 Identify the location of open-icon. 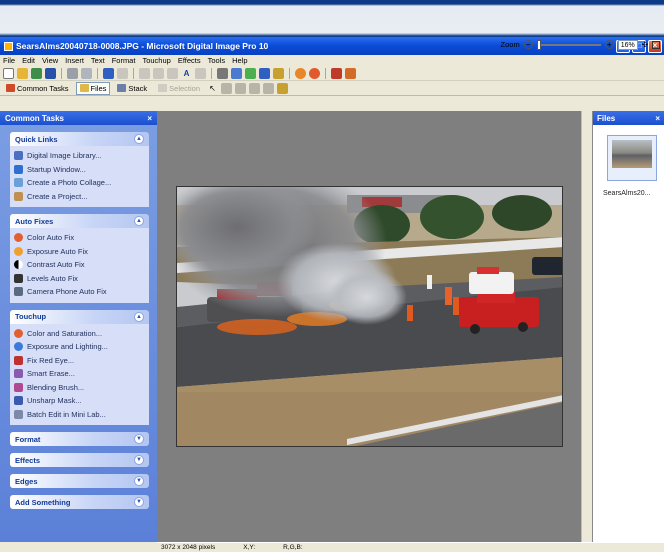
(22, 73).